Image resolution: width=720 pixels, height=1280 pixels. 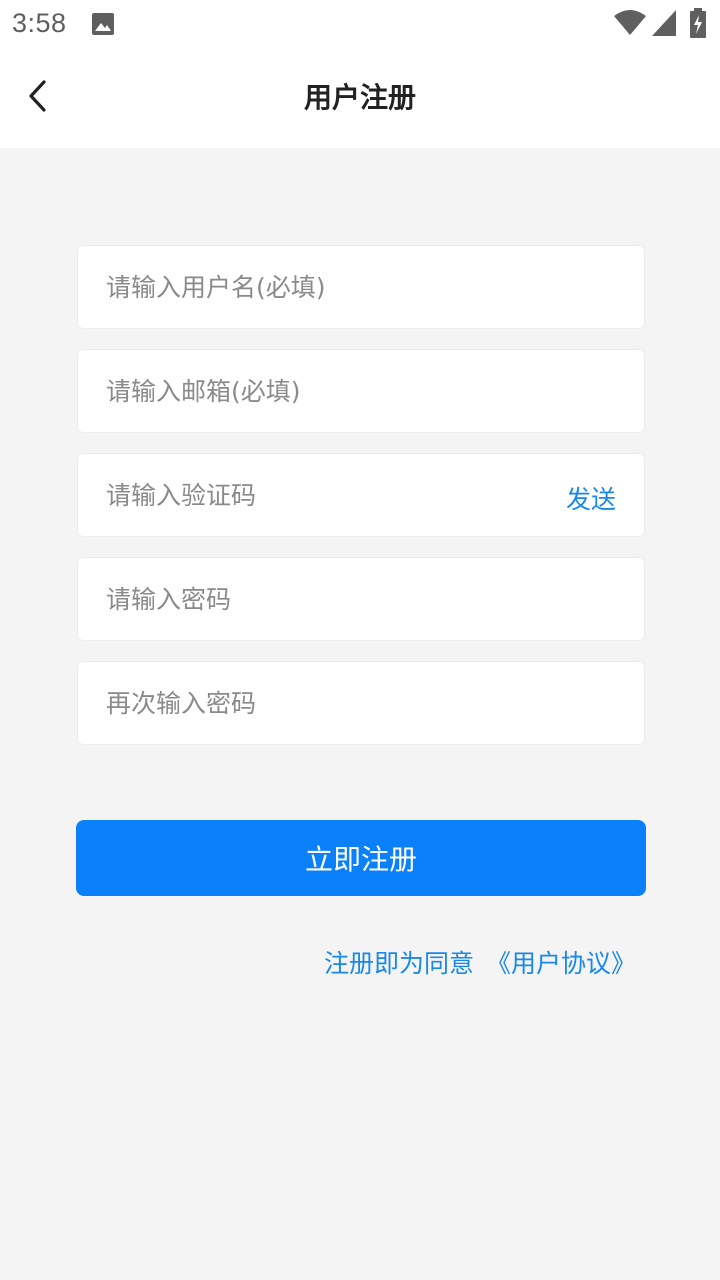 I want to click on password-input, so click(x=326, y=599).